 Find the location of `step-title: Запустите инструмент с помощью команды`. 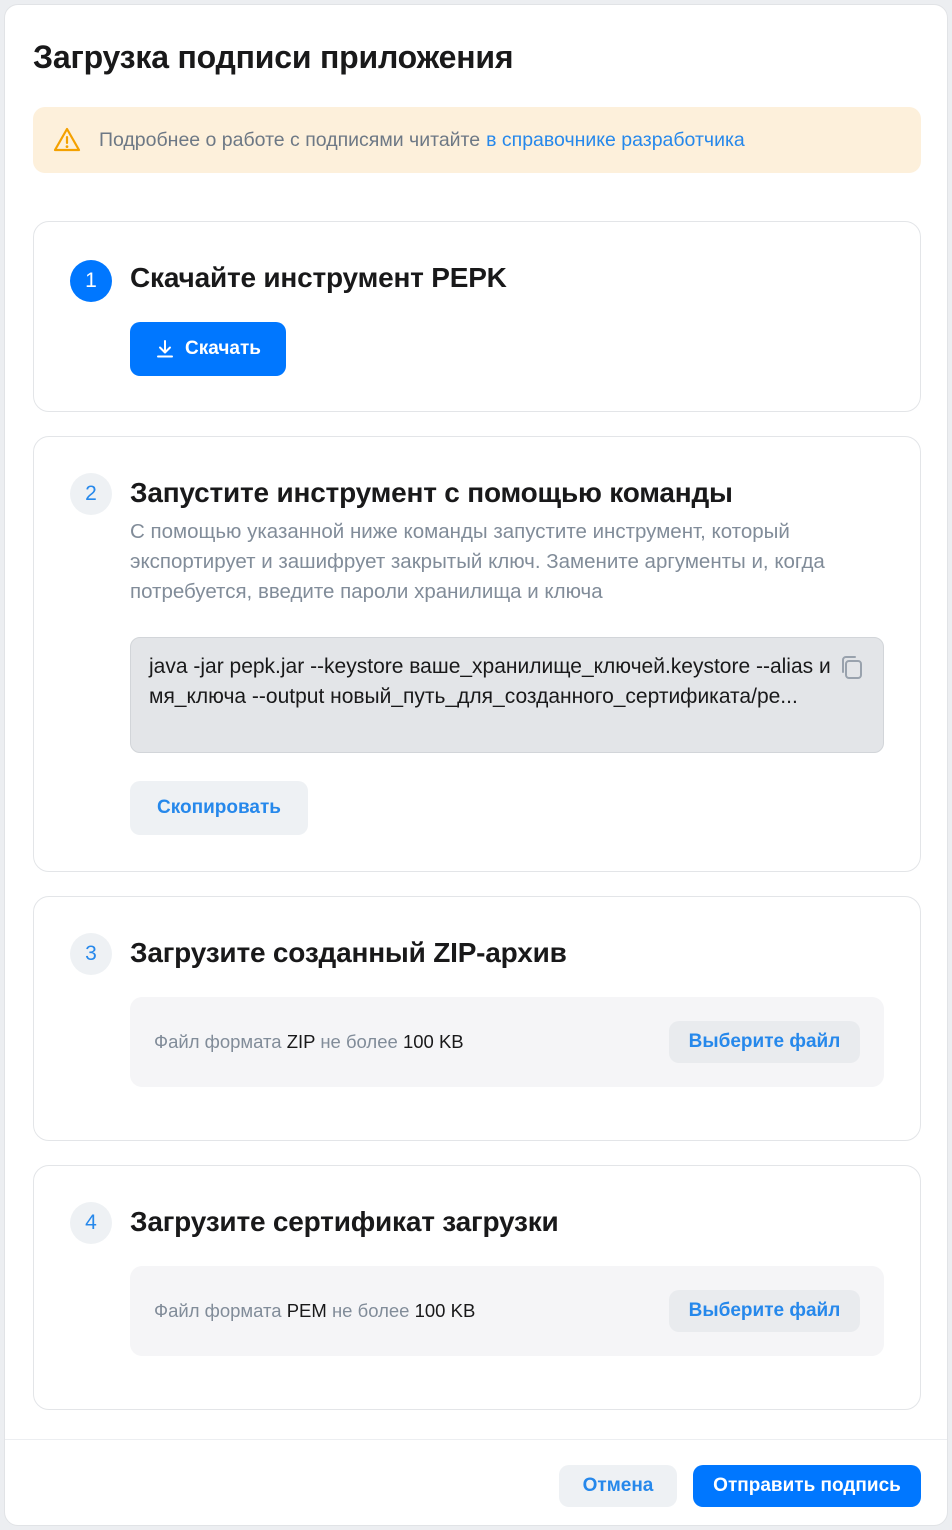

step-title: Запустите инструмент с помощью команды is located at coordinates (431, 492).